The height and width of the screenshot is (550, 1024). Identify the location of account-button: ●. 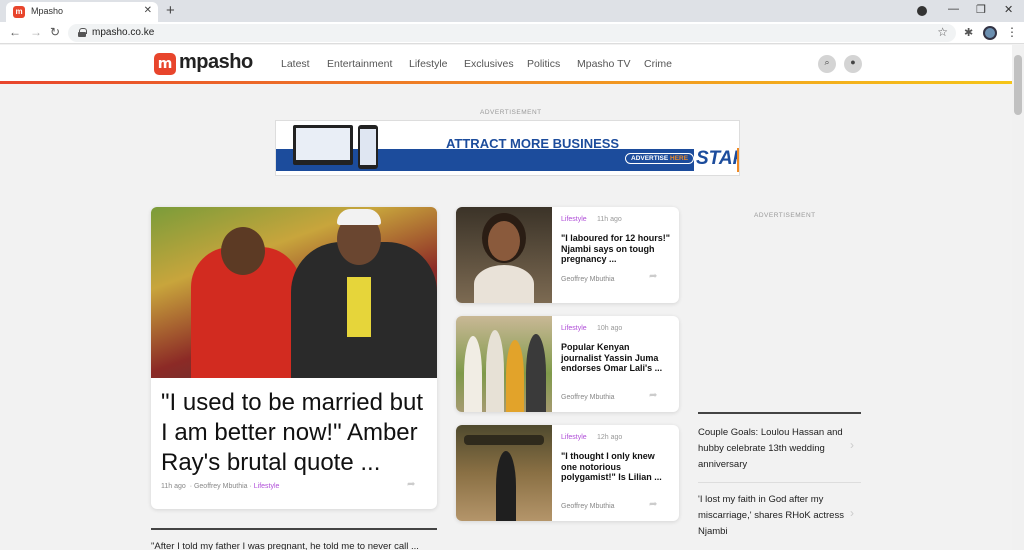
(853, 64).